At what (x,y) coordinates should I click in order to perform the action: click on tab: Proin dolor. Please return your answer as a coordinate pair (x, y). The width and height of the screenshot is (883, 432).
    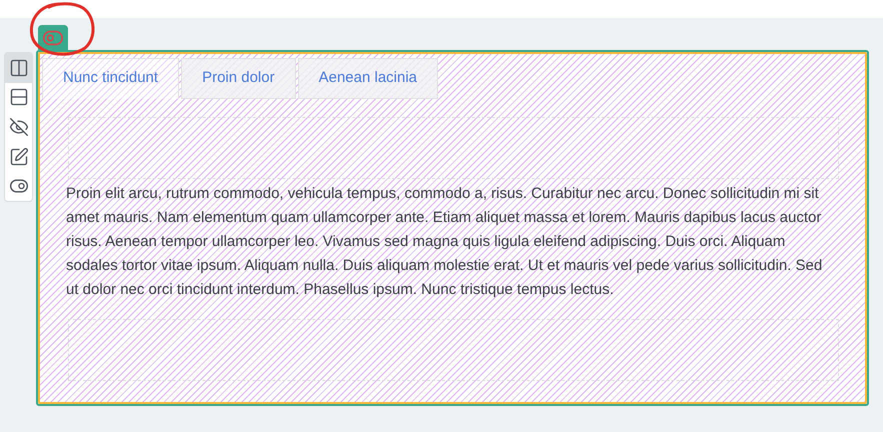
    Looking at the image, I should click on (238, 78).